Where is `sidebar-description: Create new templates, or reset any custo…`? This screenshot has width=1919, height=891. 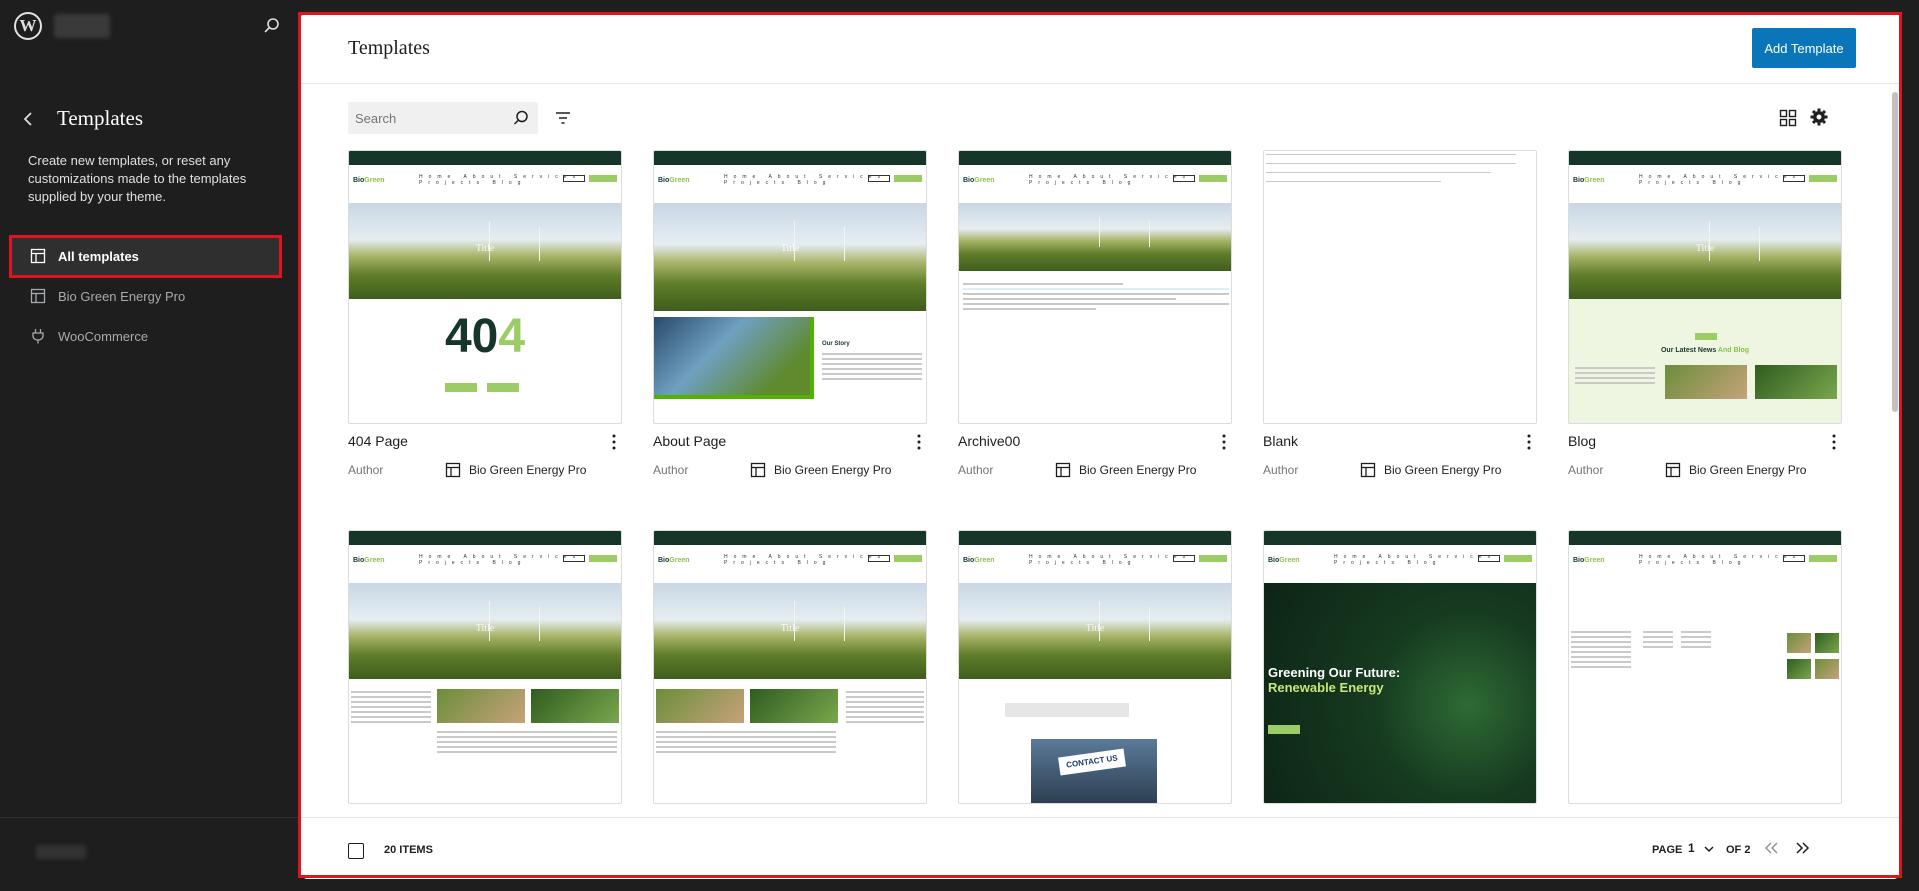
sidebar-description: Create new templates, or reset any custo… is located at coordinates (137, 178).